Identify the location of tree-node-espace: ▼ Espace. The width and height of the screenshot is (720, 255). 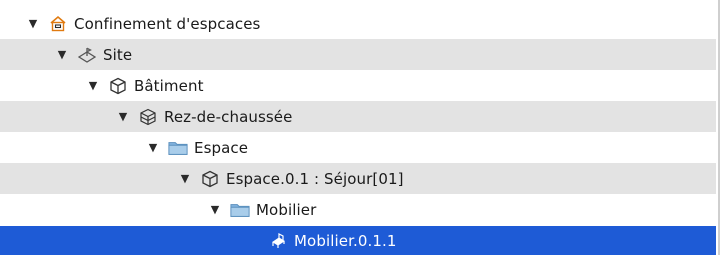
(358, 147).